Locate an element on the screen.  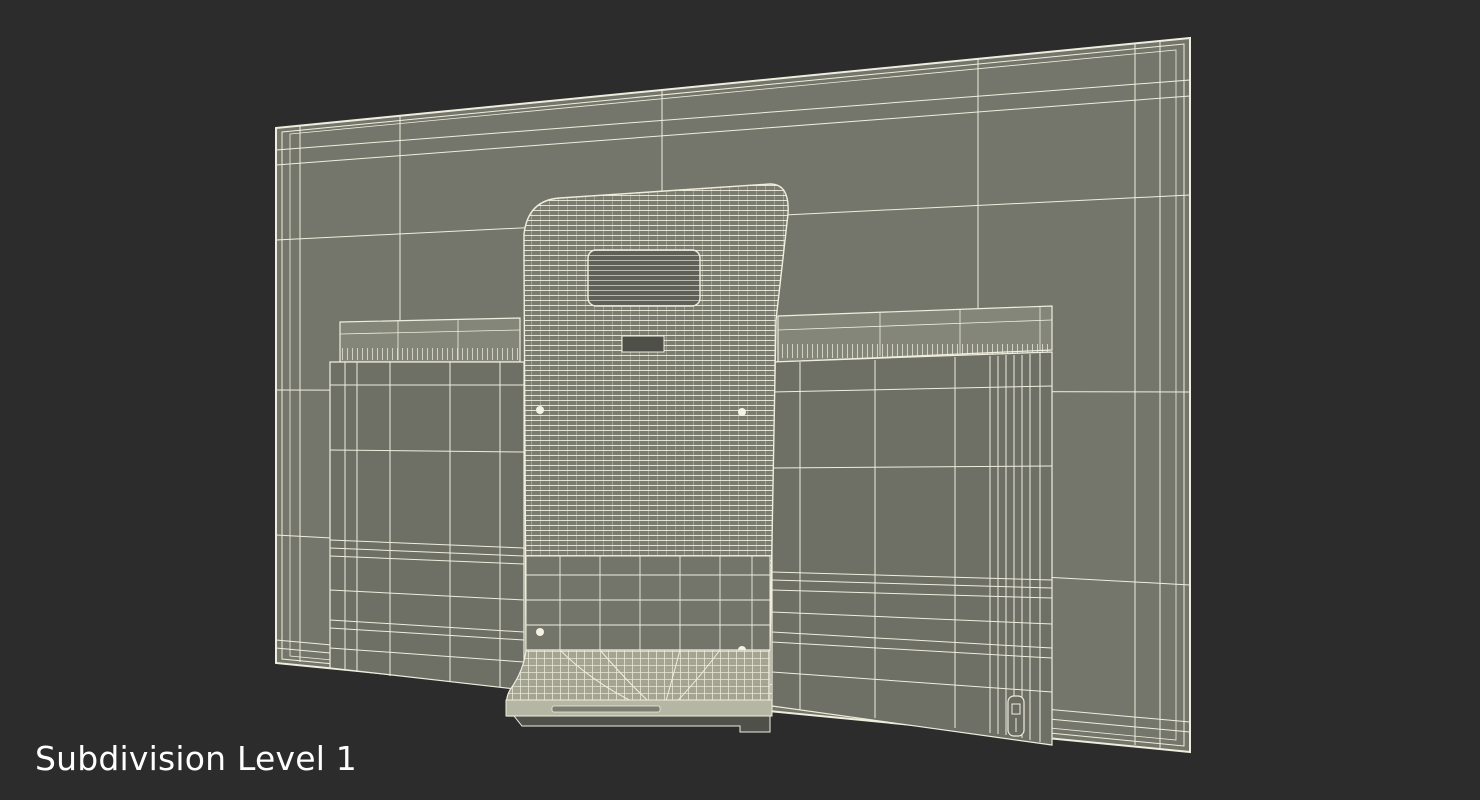
render-caption: Subdivision Level 1 is located at coordinates (196, 758).